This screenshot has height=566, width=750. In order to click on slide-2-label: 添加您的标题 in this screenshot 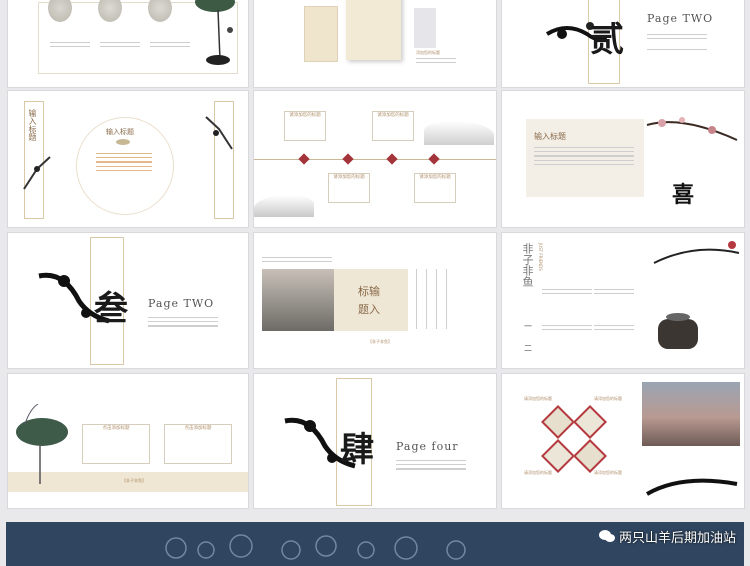, I will do `click(428, 52)`.